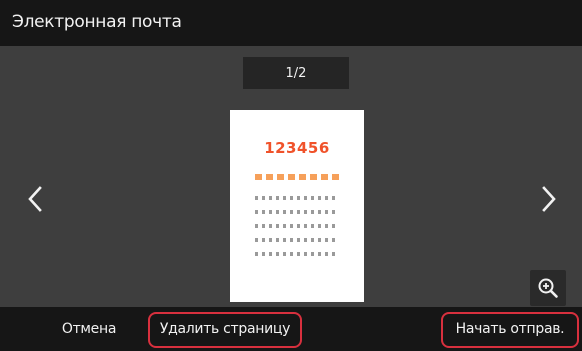 This screenshot has height=351, width=582. Describe the element at coordinates (510, 330) in the screenshot. I see `send-button-highlight` at that location.